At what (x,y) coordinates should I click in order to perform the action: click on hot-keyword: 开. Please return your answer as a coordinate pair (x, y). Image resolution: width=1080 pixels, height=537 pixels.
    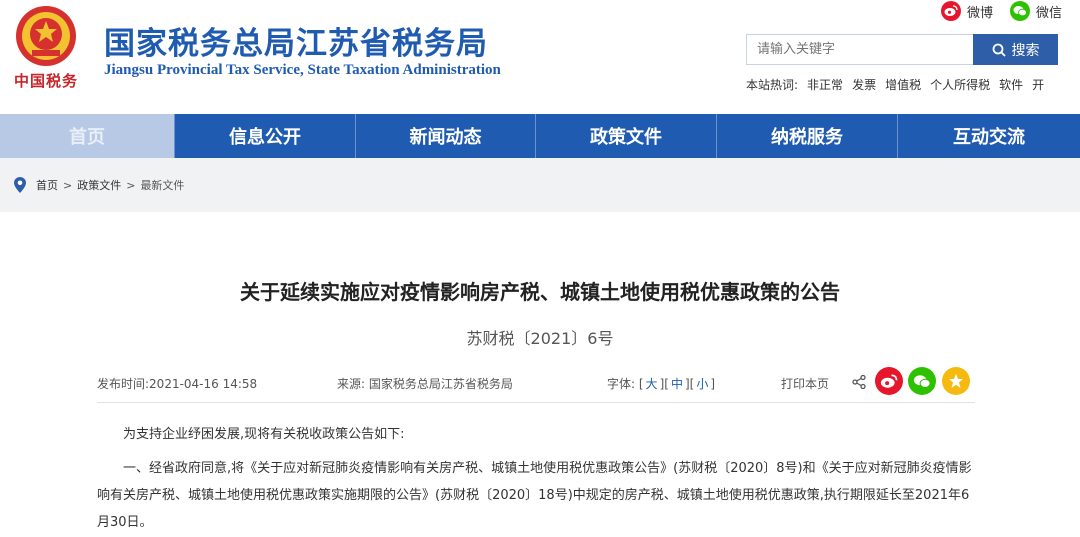
    Looking at the image, I should click on (1038, 84).